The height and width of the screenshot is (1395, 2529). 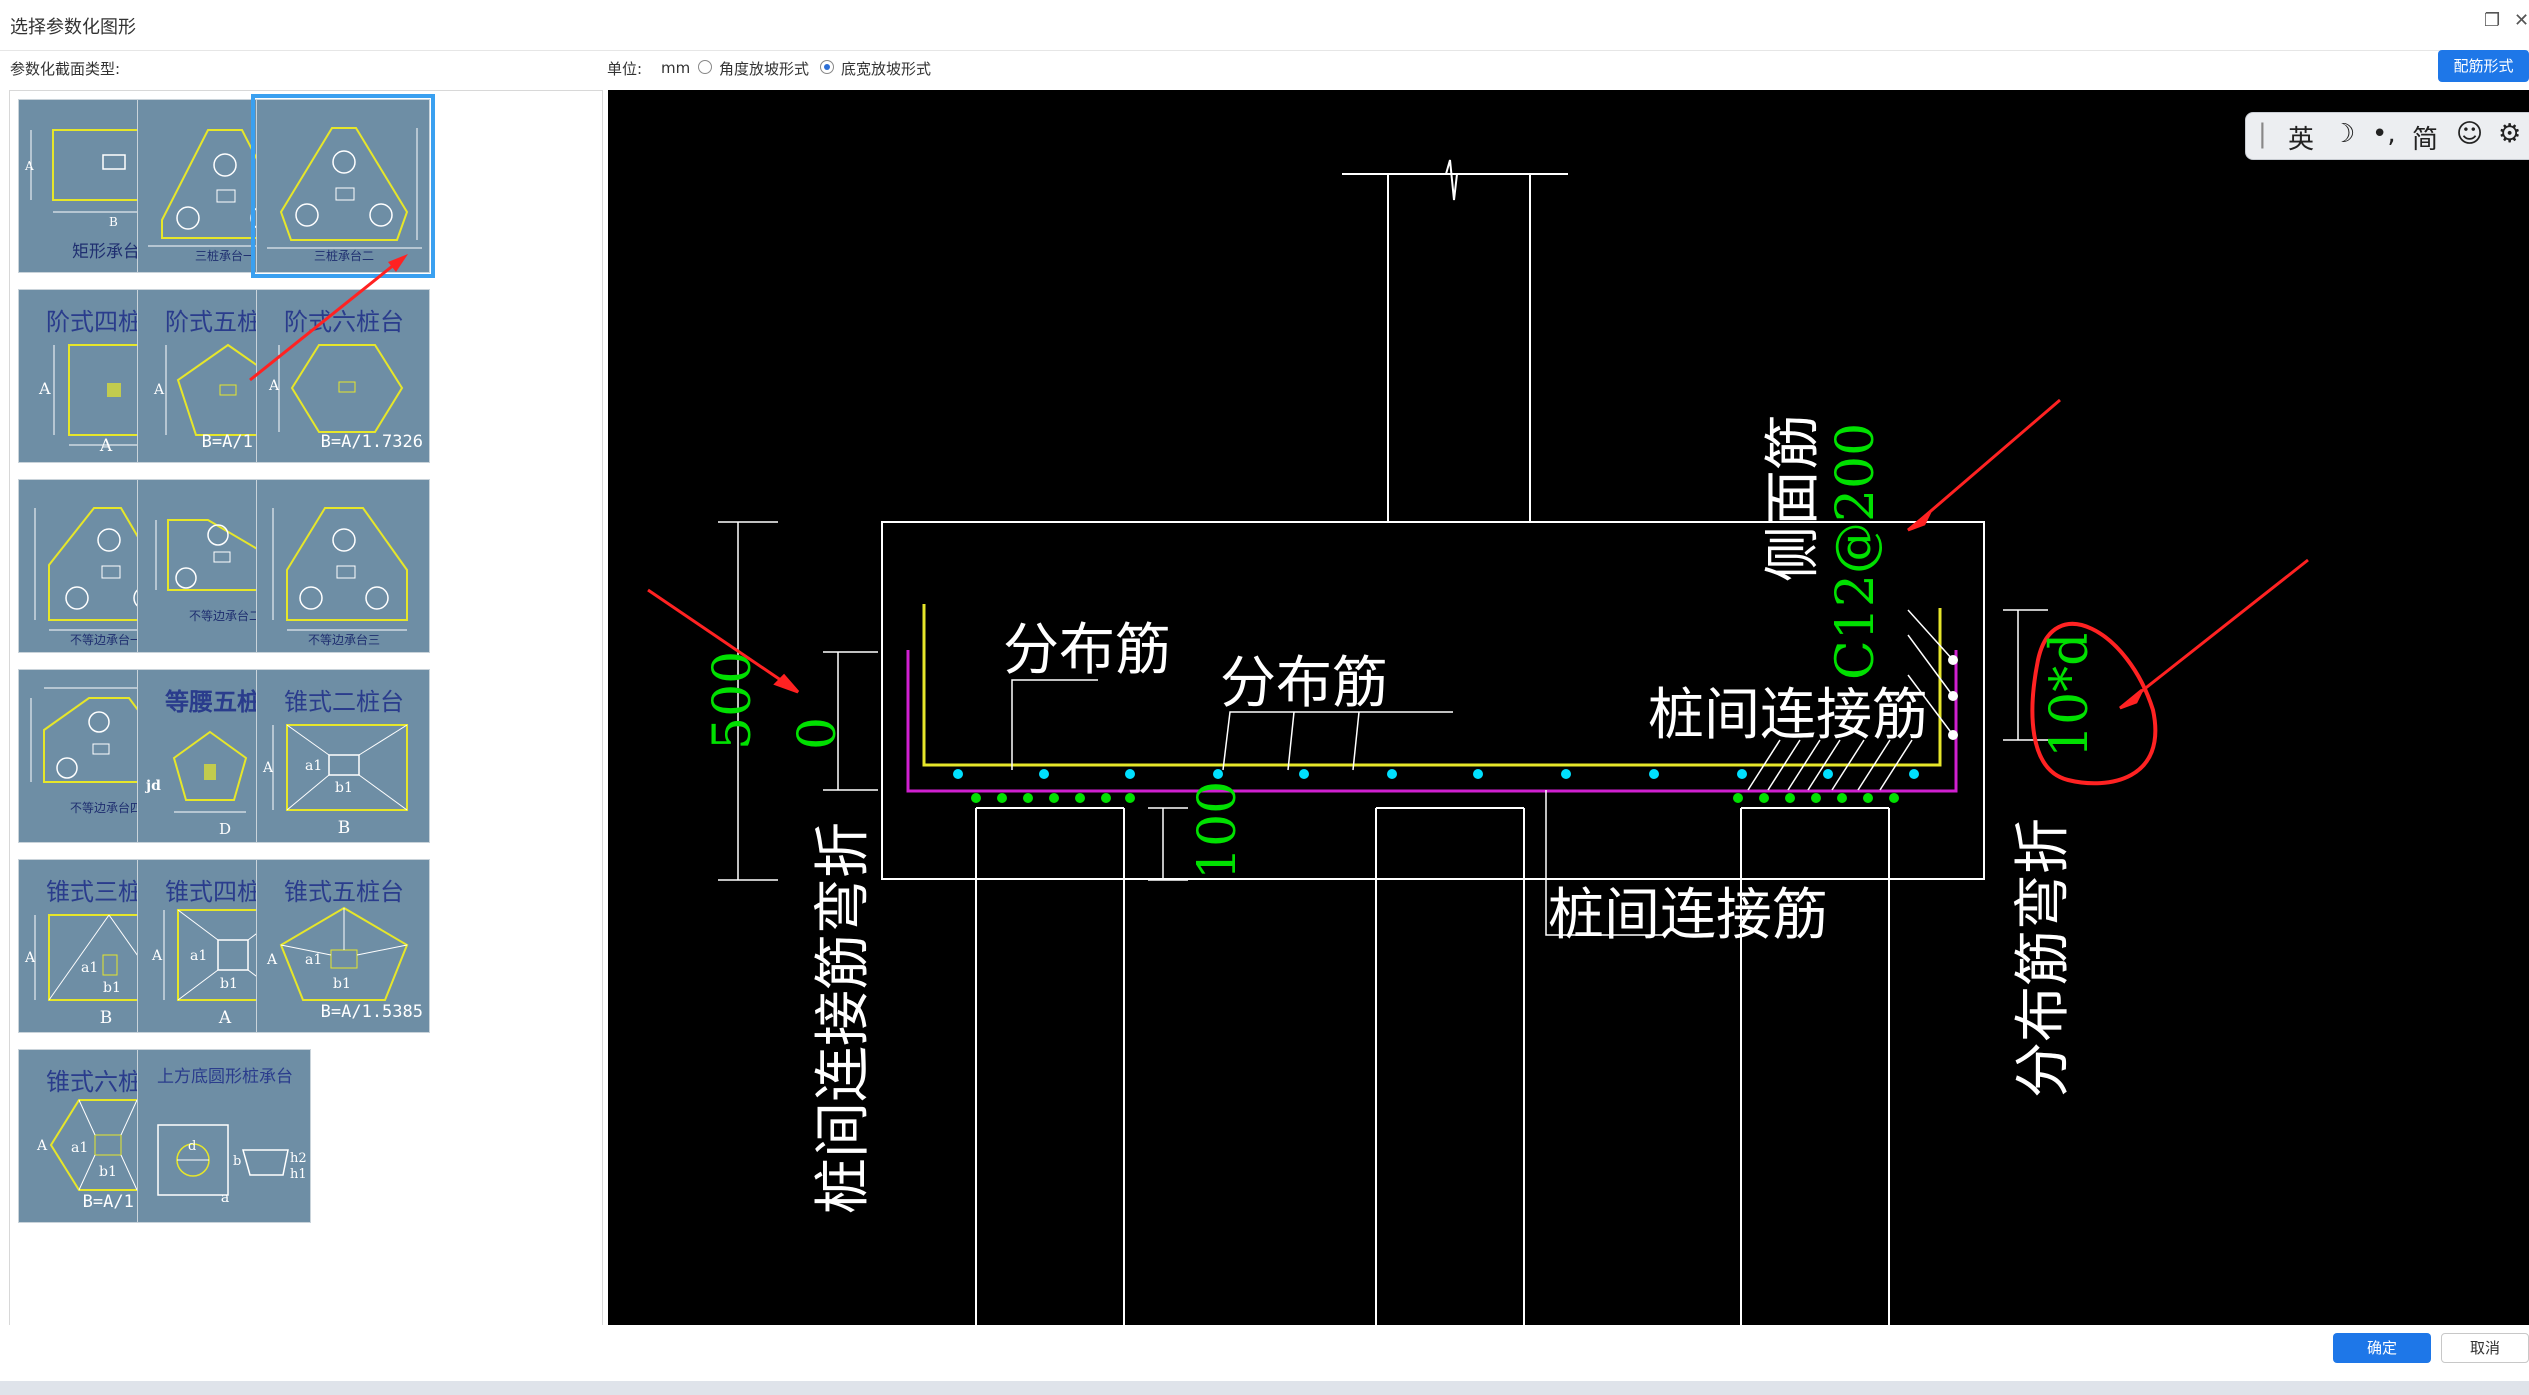 I want to click on close-icon: ✕, so click(x=2521, y=20).